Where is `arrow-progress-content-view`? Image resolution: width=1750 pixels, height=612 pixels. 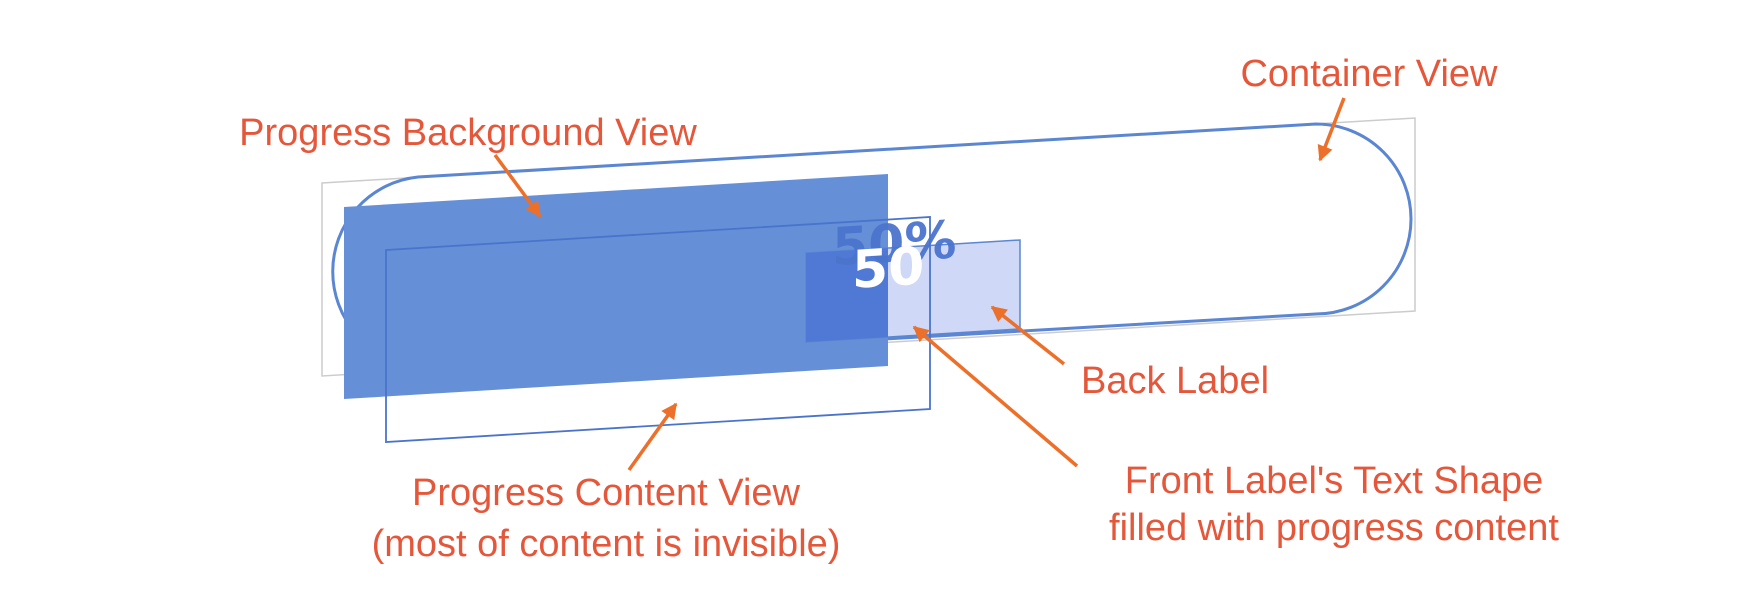 arrow-progress-content-view is located at coordinates (652, 437).